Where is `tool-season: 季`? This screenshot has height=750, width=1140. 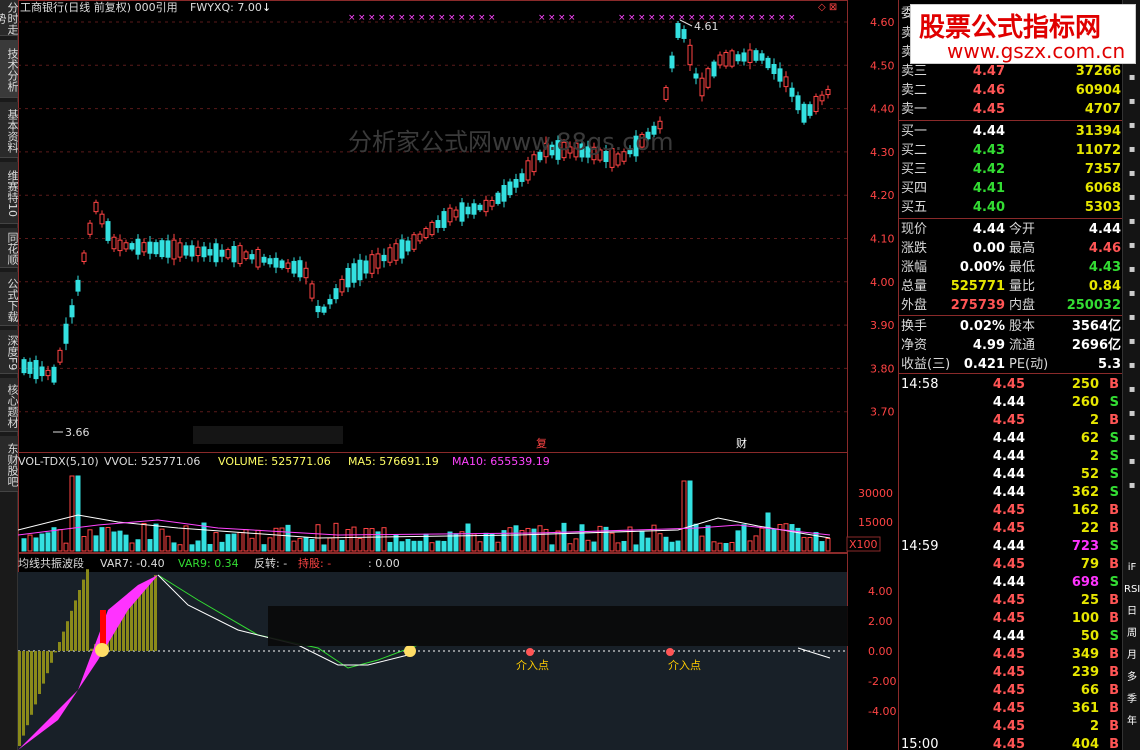
tool-season: 季 is located at coordinates (1132, 700).